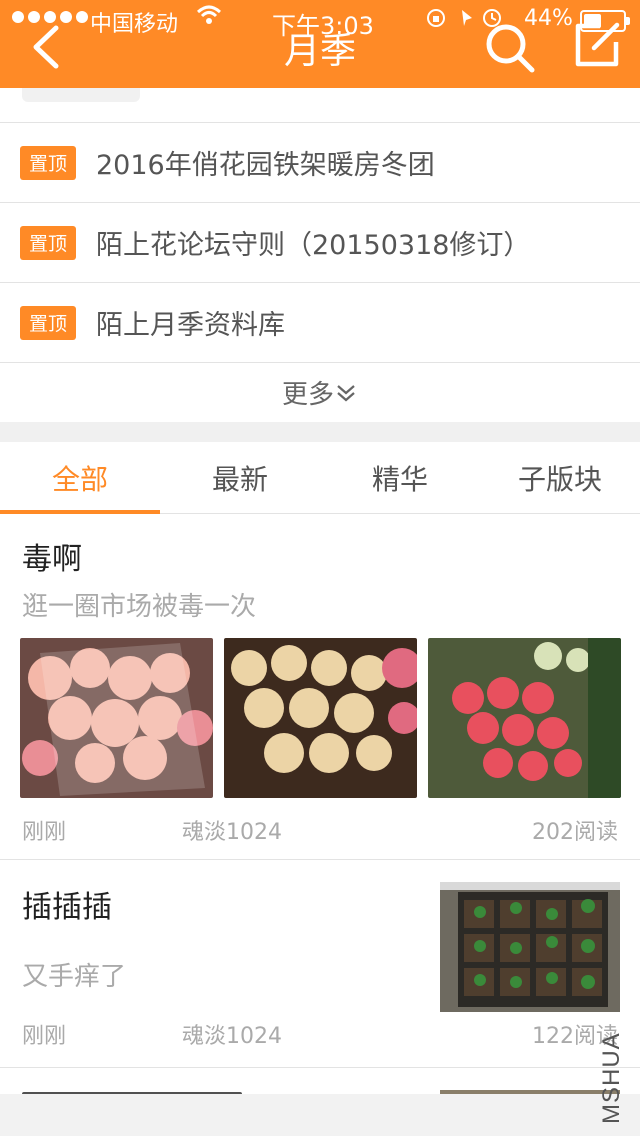 The image size is (640, 1136). Describe the element at coordinates (265, 165) in the screenshot. I see `pinned-item-title: 2016年俏花园铁架暖房冬团` at that location.